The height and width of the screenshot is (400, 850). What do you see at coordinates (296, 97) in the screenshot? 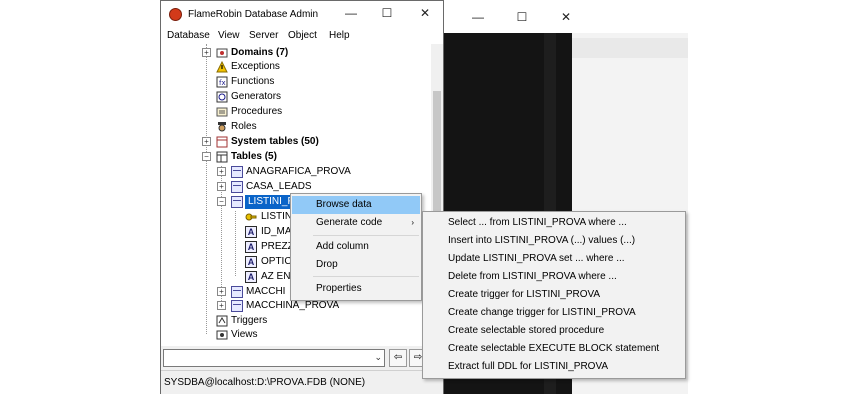
I see `tree-node-generators: Generators` at bounding box center [296, 97].